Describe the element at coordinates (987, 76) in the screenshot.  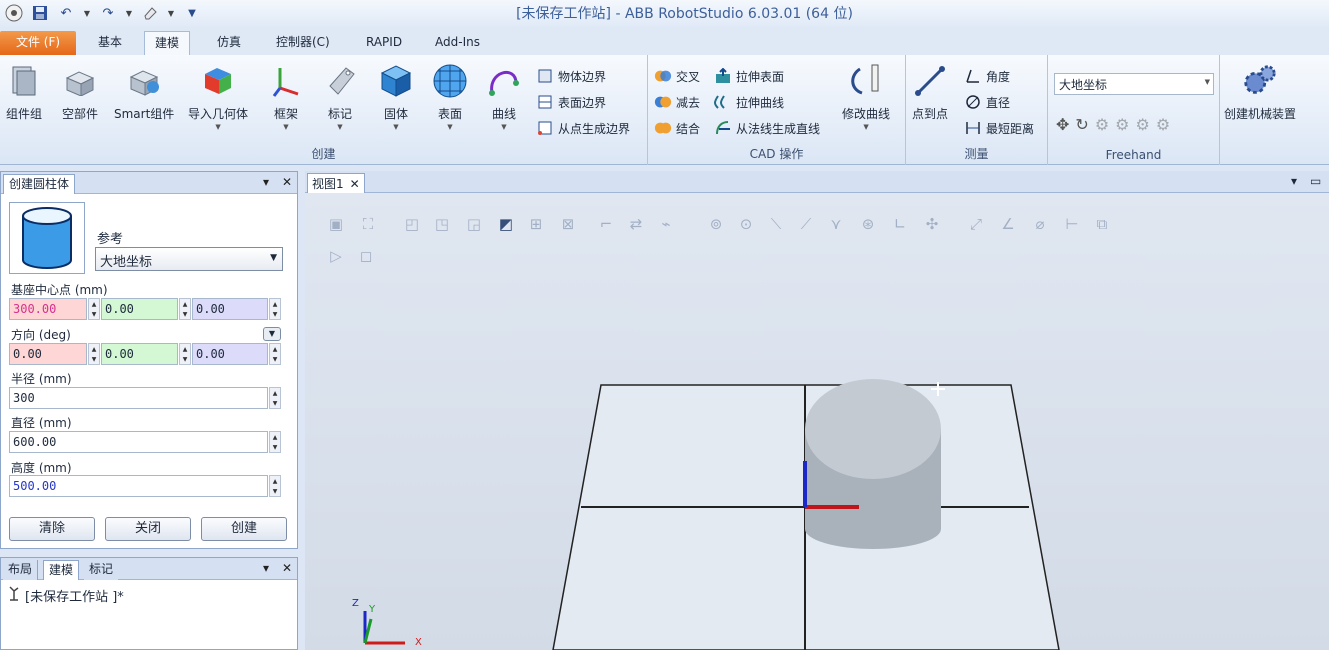
I see `angle-button: 角度` at that location.